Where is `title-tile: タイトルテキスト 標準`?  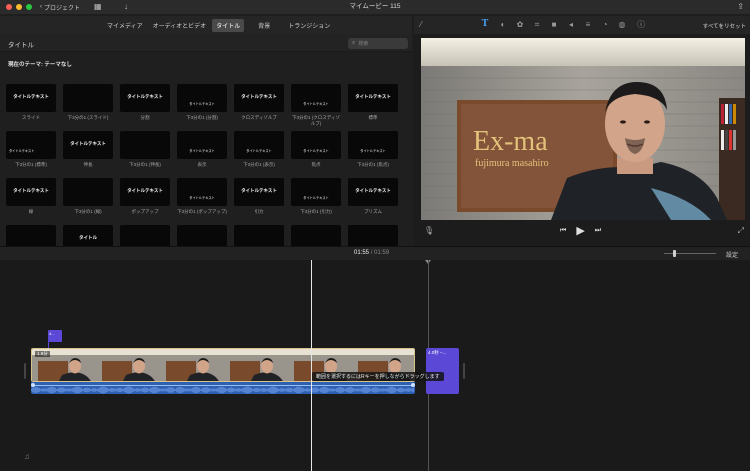
title-tile: タイトルテキスト 標準 is located at coordinates (373, 102).